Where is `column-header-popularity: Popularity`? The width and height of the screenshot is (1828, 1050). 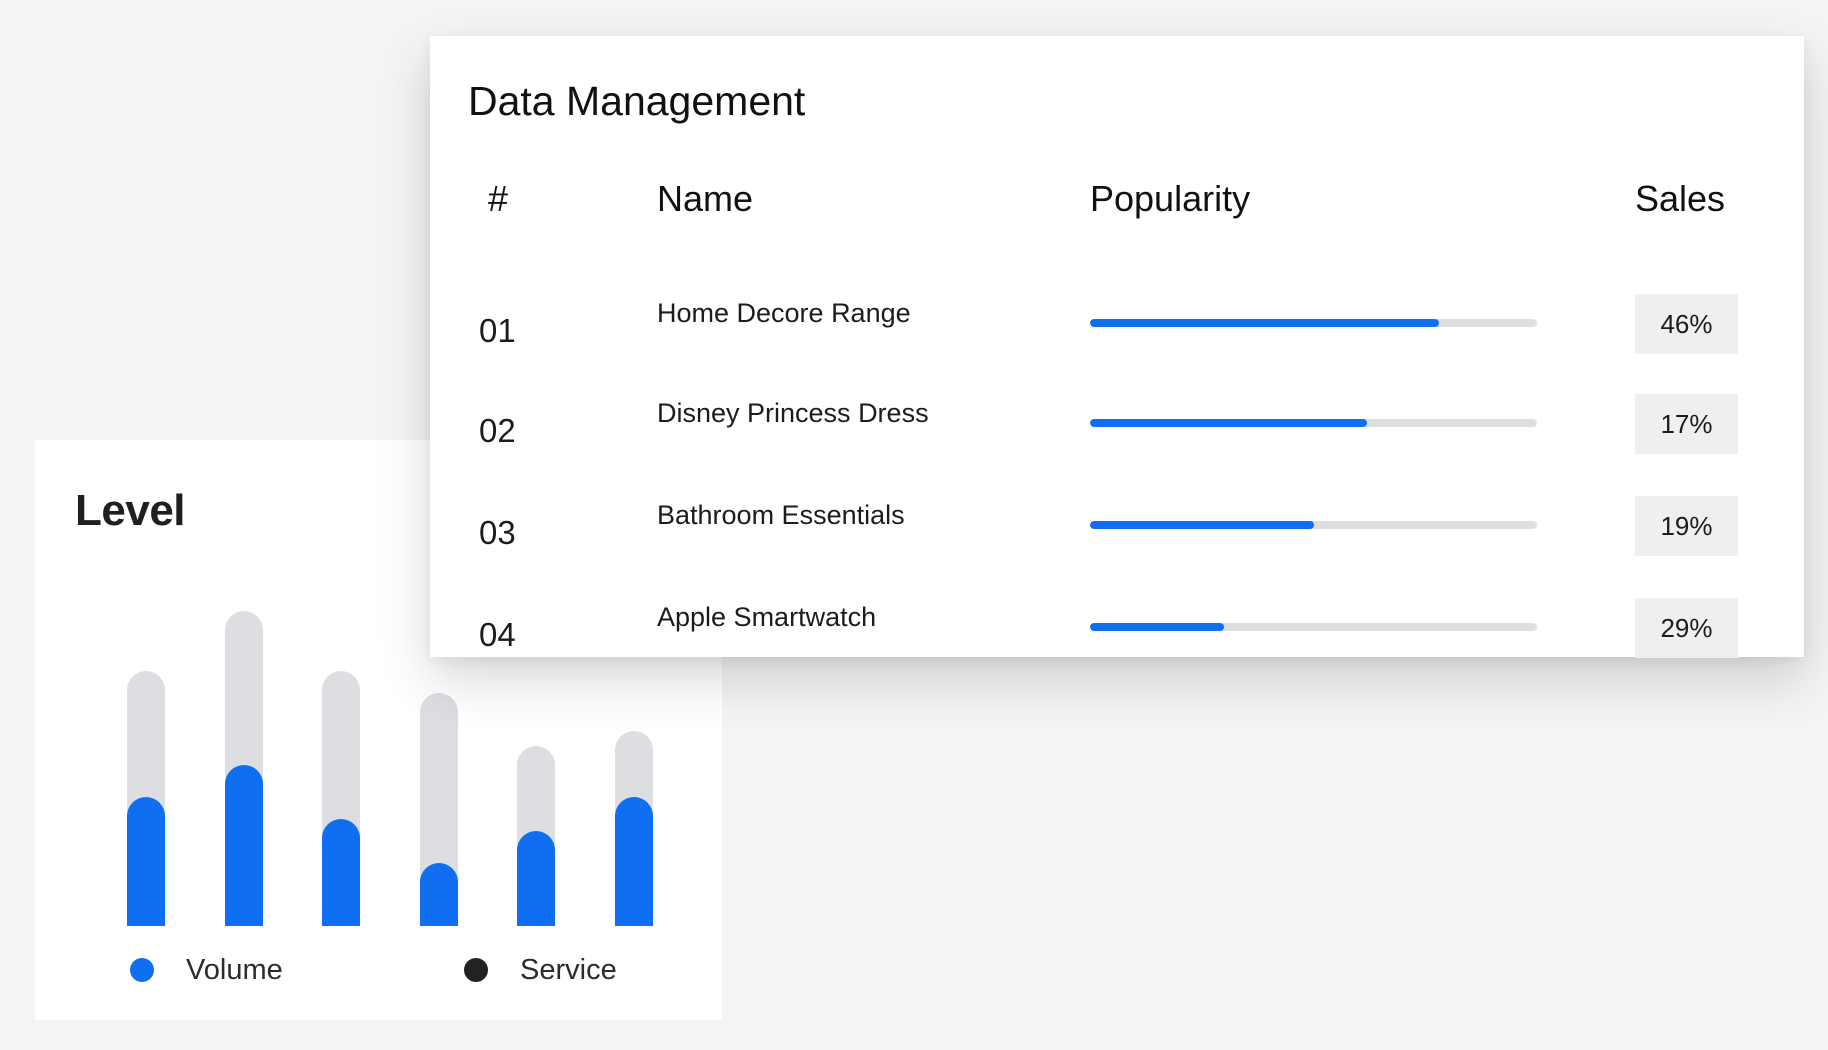
column-header-popularity: Popularity is located at coordinates (1170, 198).